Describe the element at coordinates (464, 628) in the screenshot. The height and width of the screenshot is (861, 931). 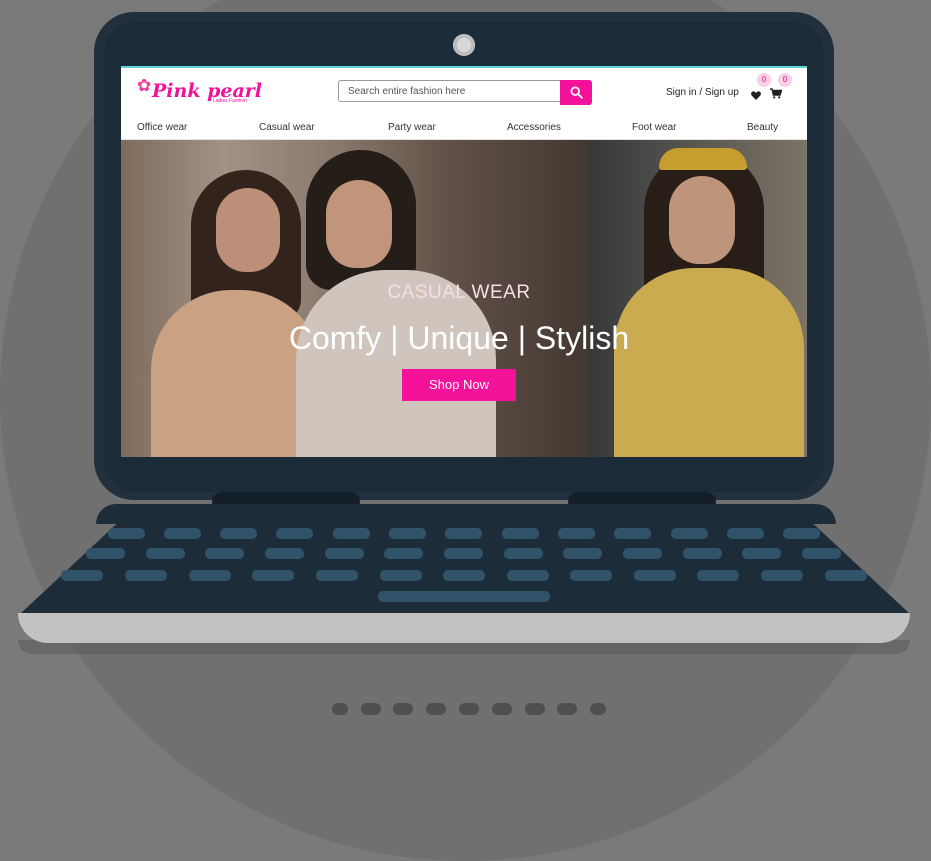
I see `laptop-base` at that location.